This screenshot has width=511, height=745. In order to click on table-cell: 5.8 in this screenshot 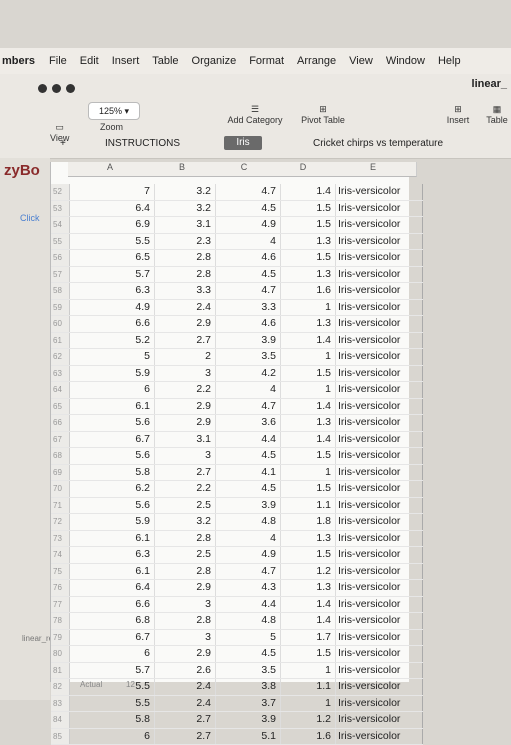, I will do `click(112, 720)`.